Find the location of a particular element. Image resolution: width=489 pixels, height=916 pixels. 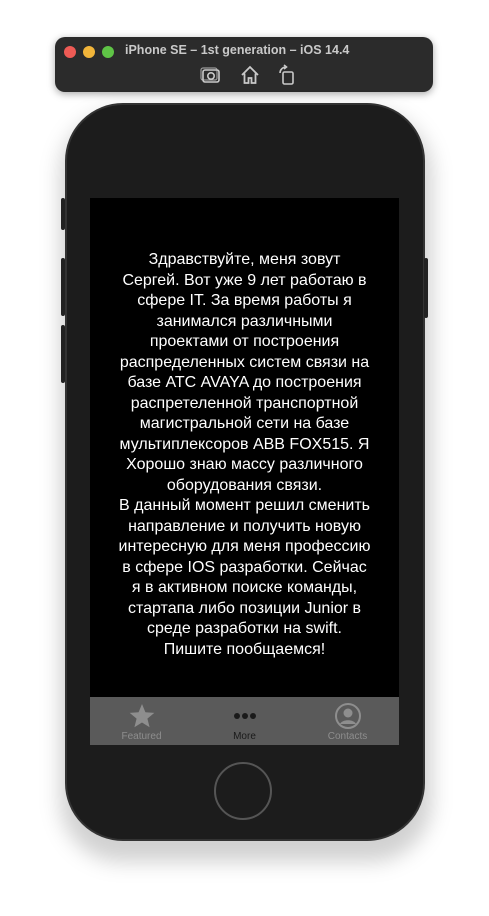

star-icon is located at coordinates (142, 716).